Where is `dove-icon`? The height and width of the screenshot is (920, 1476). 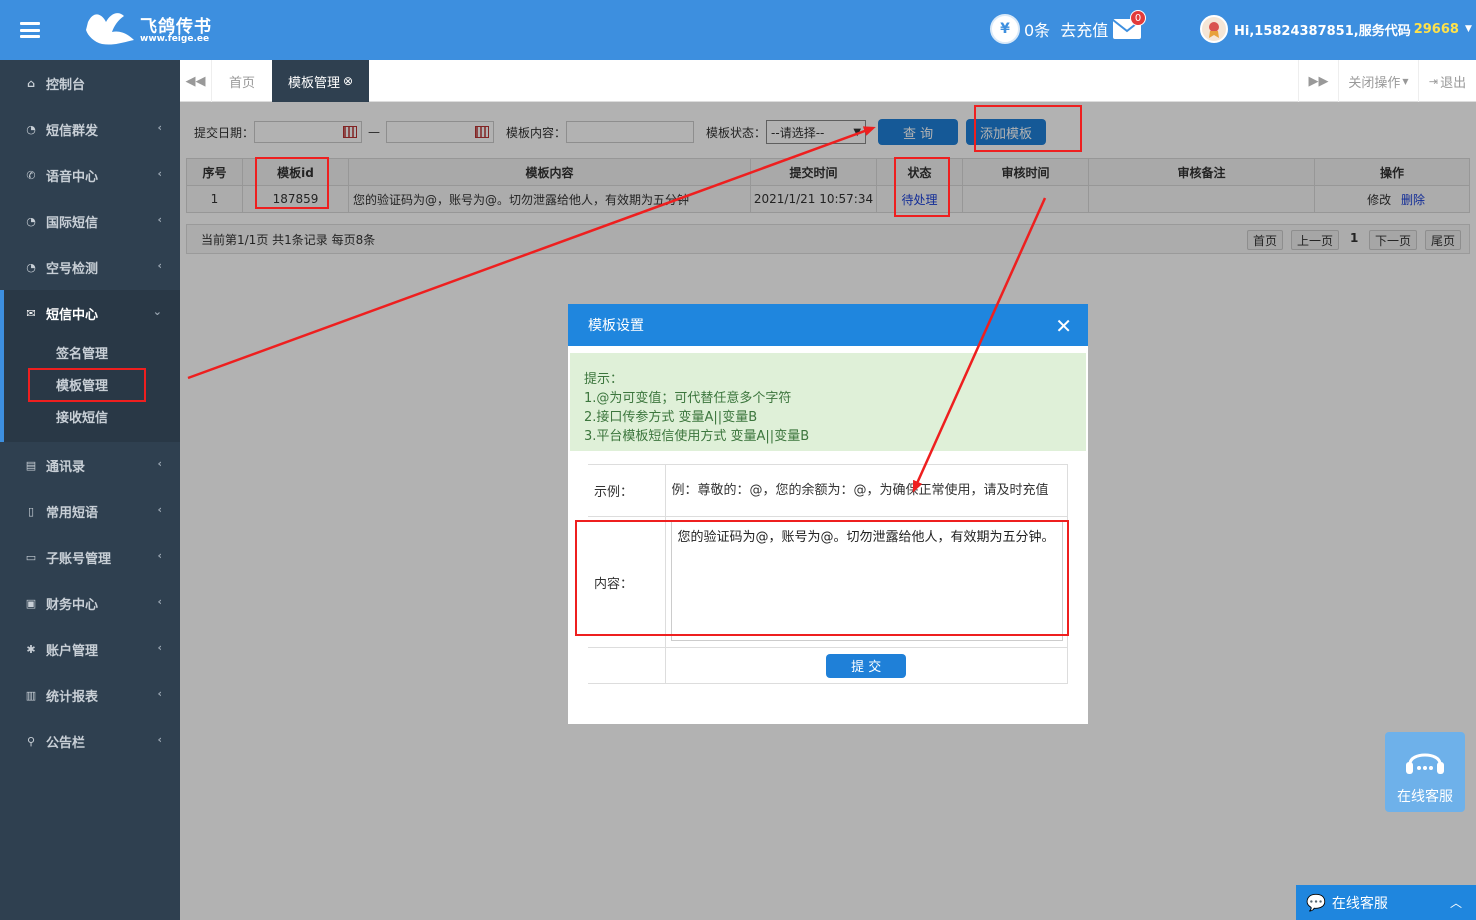
dove-icon is located at coordinates (110, 29).